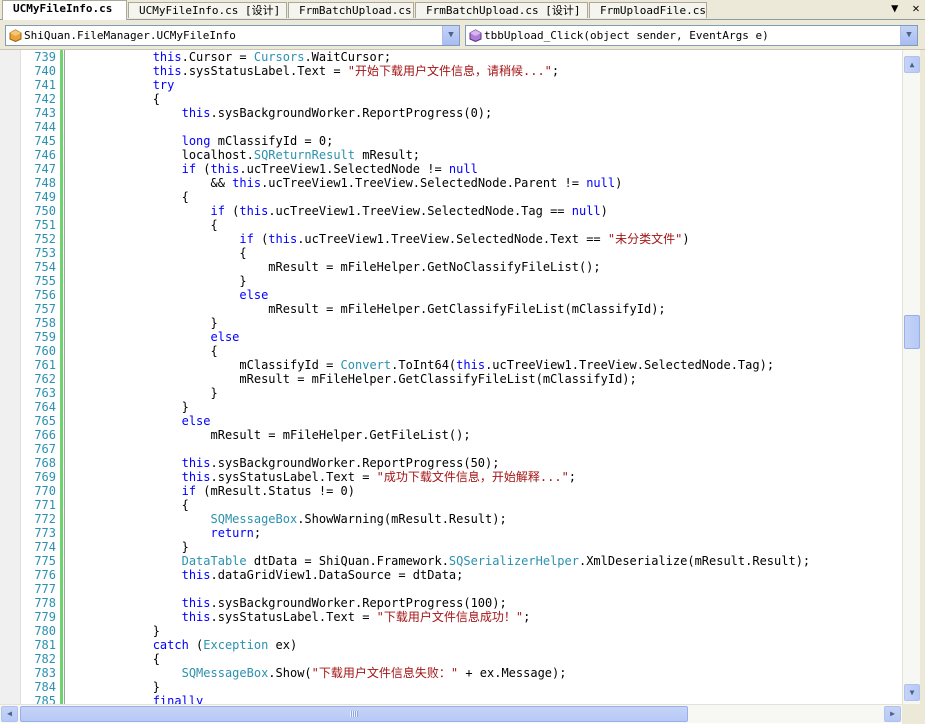 This screenshot has width=925, height=724. What do you see at coordinates (912, 332) in the screenshot?
I see `vertical-scroll-thumb` at bounding box center [912, 332].